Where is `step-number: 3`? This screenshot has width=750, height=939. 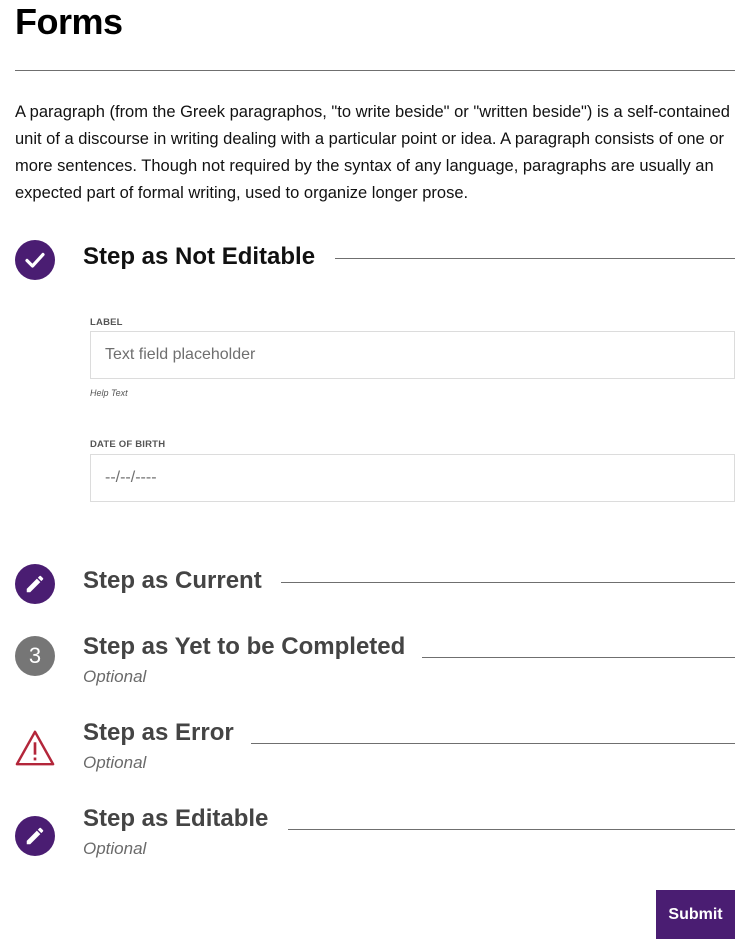
step-number: 3 is located at coordinates (35, 655).